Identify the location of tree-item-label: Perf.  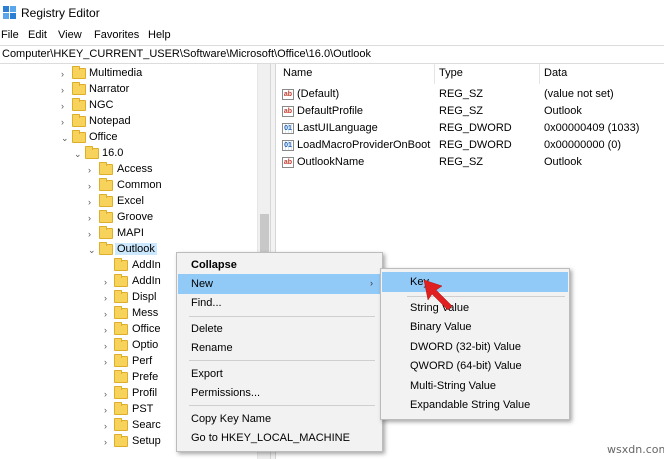
(142, 361).